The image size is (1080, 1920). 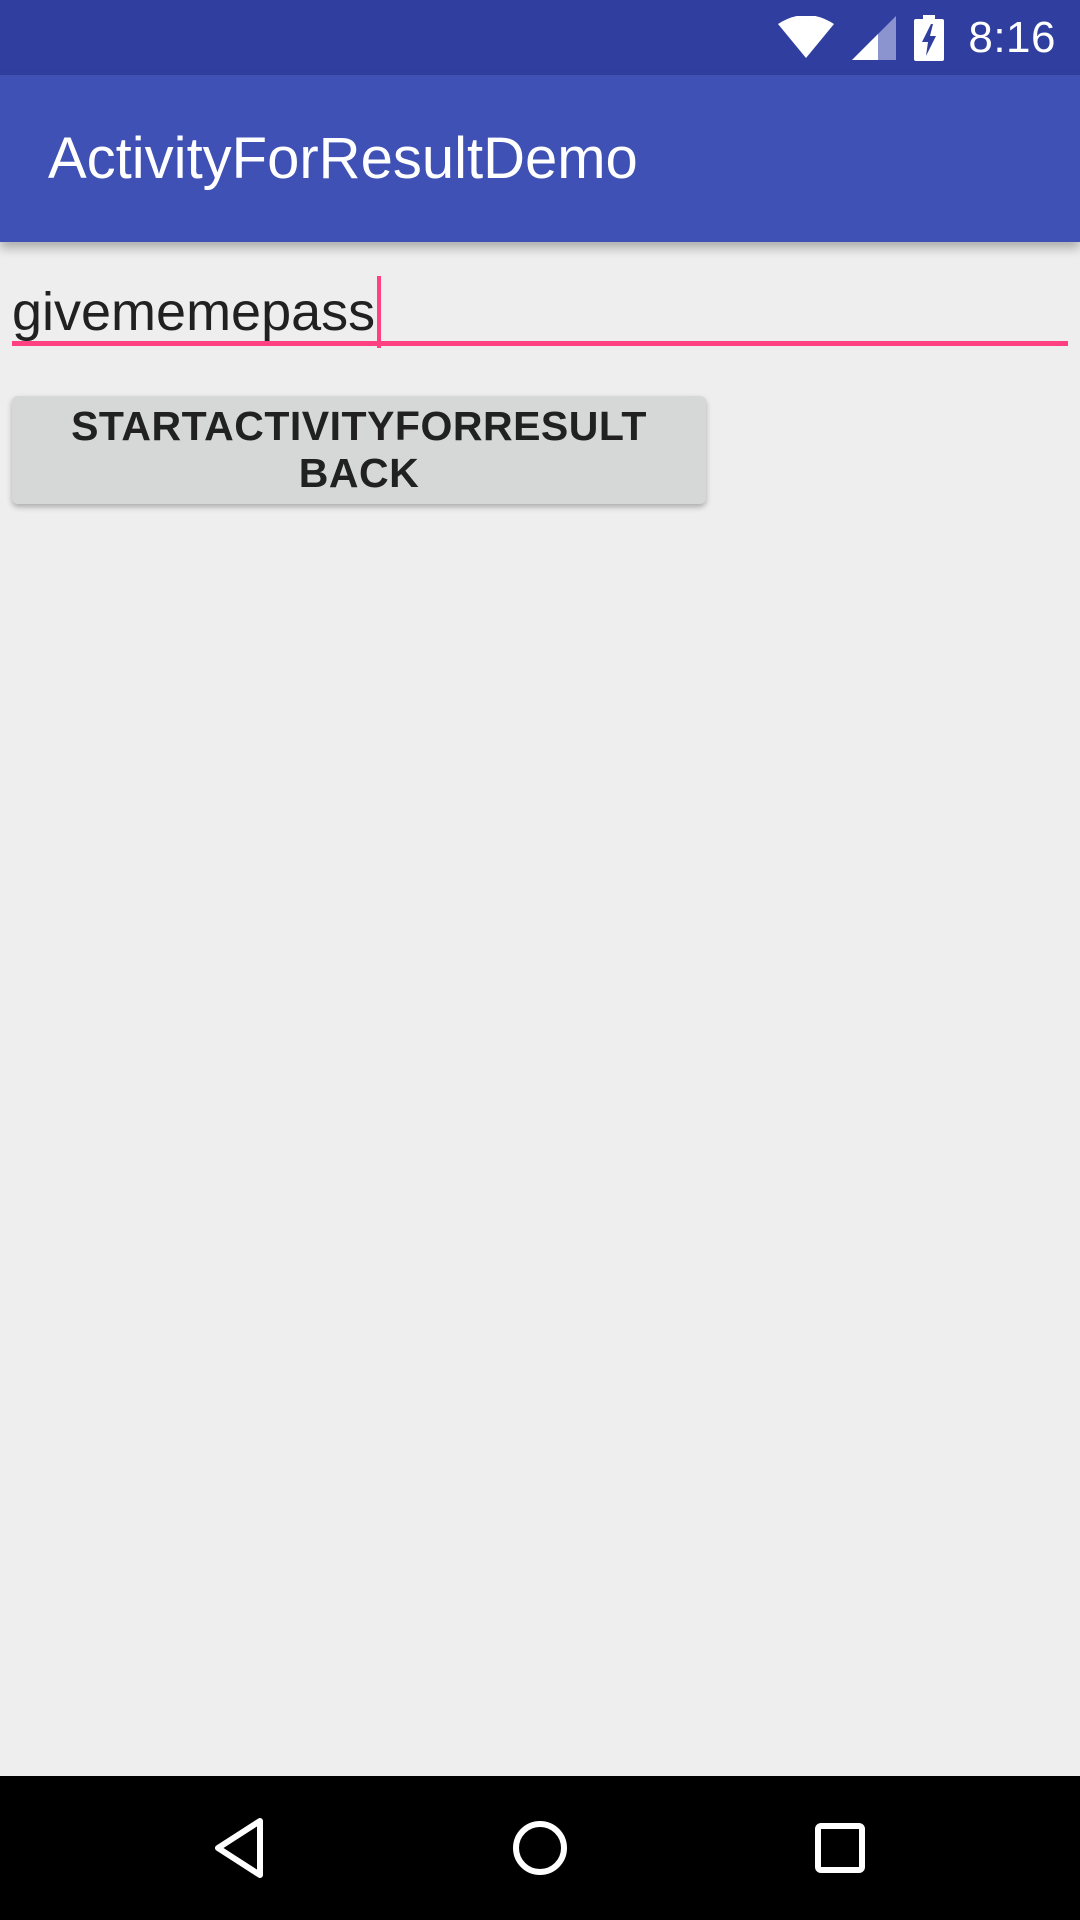 I want to click on text-input-value-wrapper: givememepass, so click(x=197, y=312).